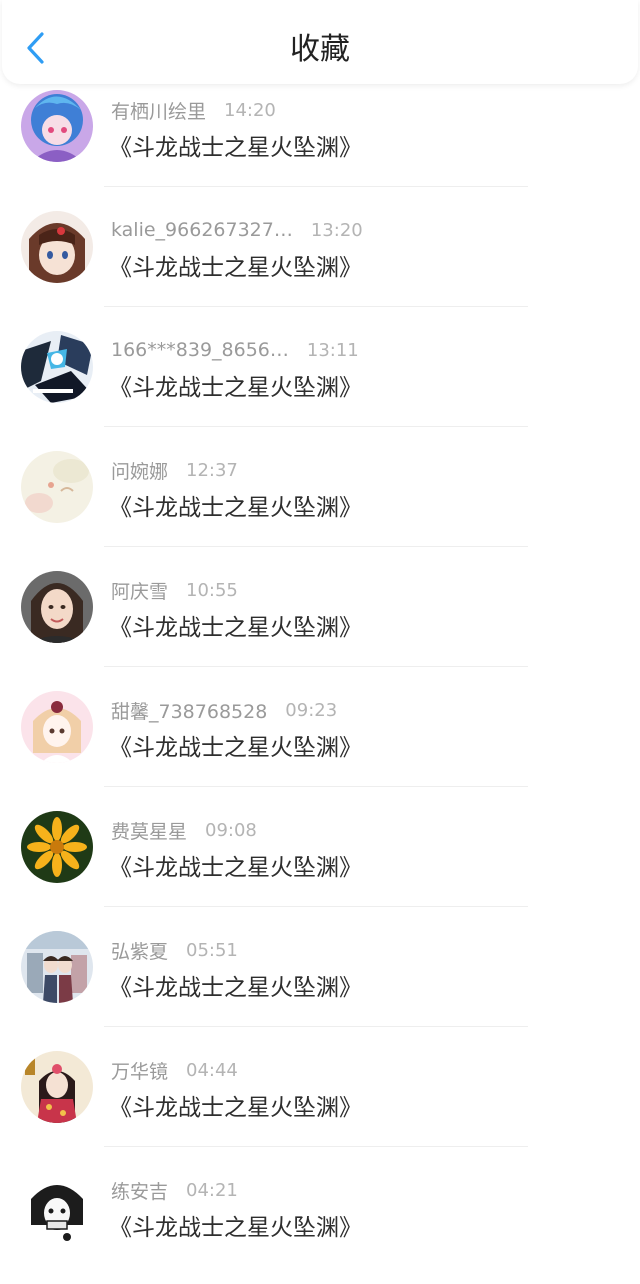 This screenshot has width=640, height=1284. Describe the element at coordinates (174, 950) in the screenshot. I see `item-meta: 弘紫夏 05:51` at that location.